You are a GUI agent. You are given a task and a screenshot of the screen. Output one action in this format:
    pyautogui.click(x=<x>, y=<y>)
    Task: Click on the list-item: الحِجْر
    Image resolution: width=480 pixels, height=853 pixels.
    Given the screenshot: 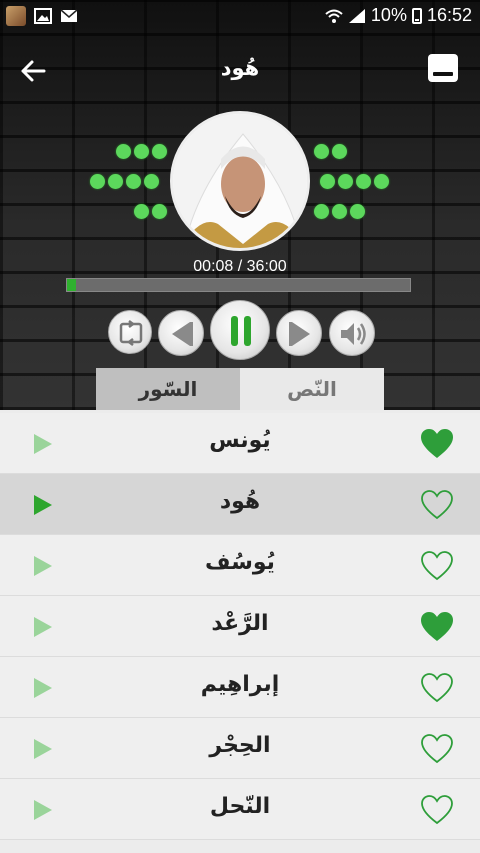 What is the action you would take?
    pyautogui.click(x=240, y=748)
    